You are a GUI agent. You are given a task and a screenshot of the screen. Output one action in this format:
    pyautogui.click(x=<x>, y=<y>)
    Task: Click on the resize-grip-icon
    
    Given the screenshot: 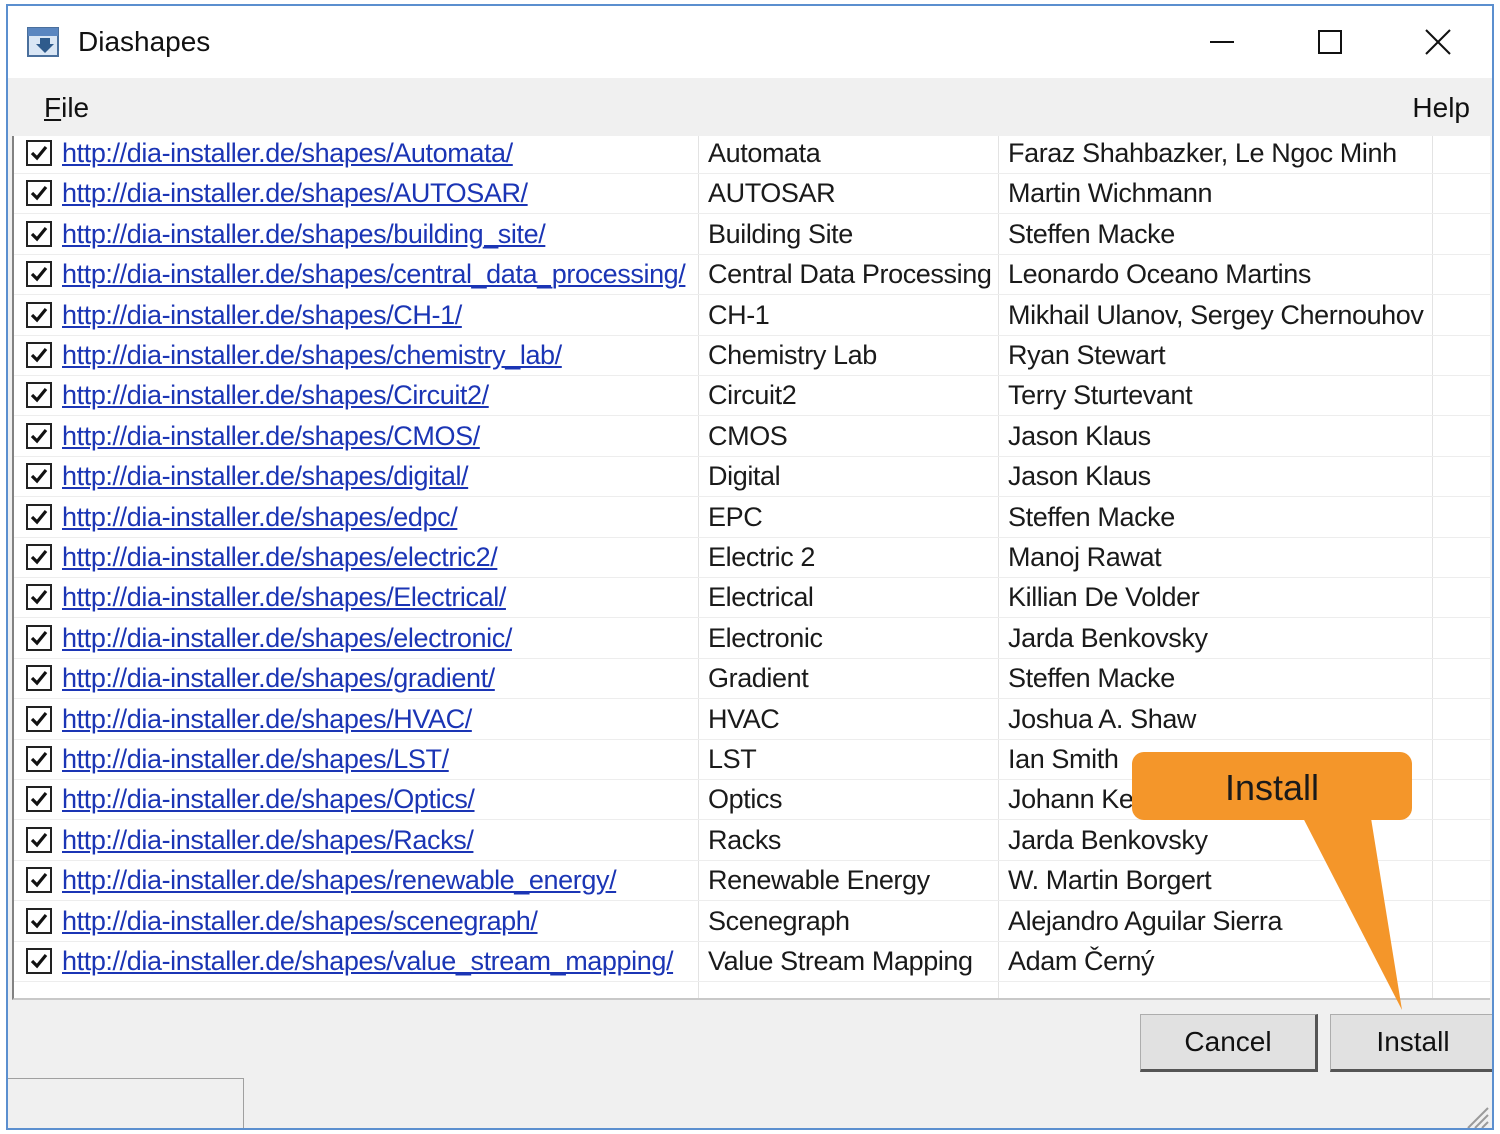 What is the action you would take?
    pyautogui.click(x=1476, y=1116)
    